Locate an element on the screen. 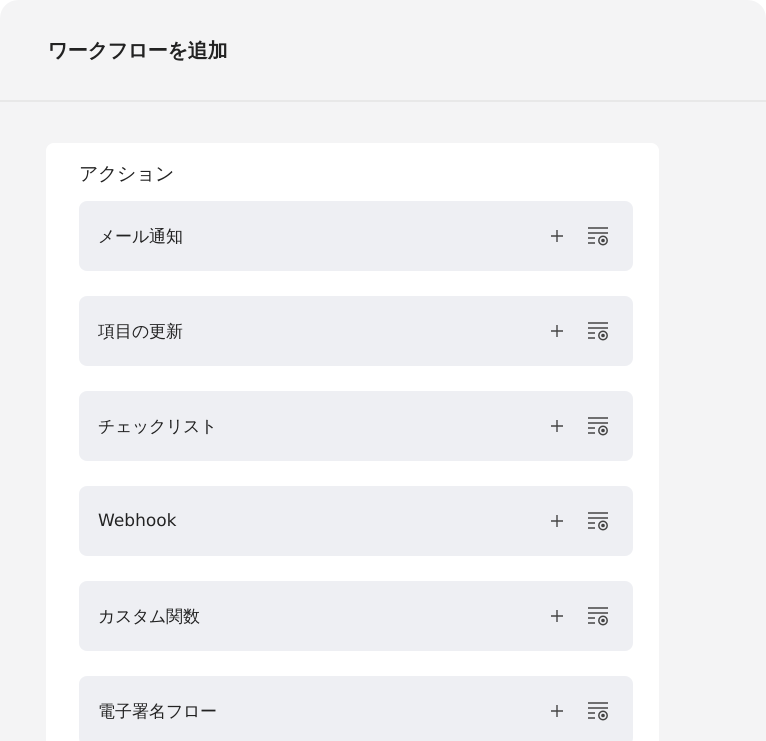 The image size is (766, 741). action-label: 項目の更新 is located at coordinates (141, 331).